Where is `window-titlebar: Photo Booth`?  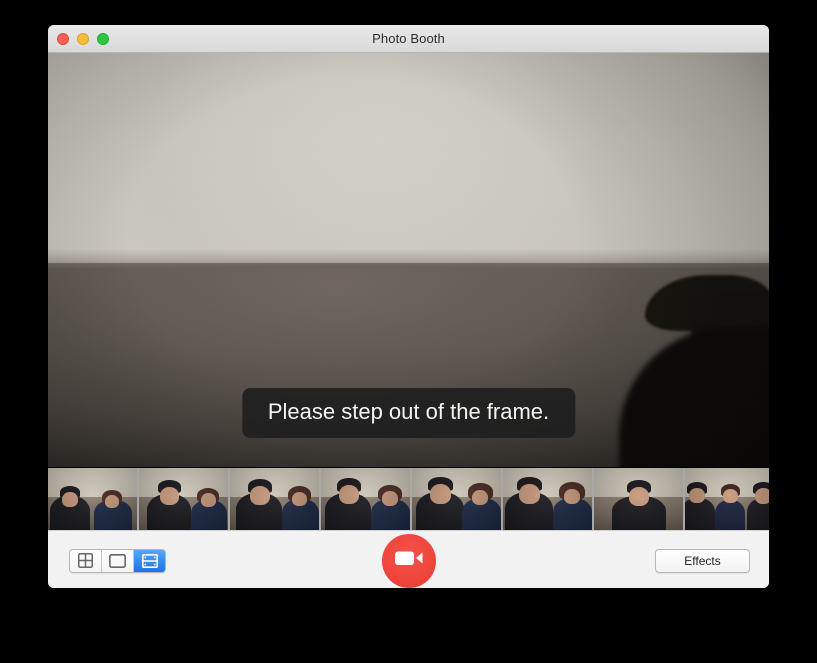
window-titlebar: Photo Booth is located at coordinates (408, 39).